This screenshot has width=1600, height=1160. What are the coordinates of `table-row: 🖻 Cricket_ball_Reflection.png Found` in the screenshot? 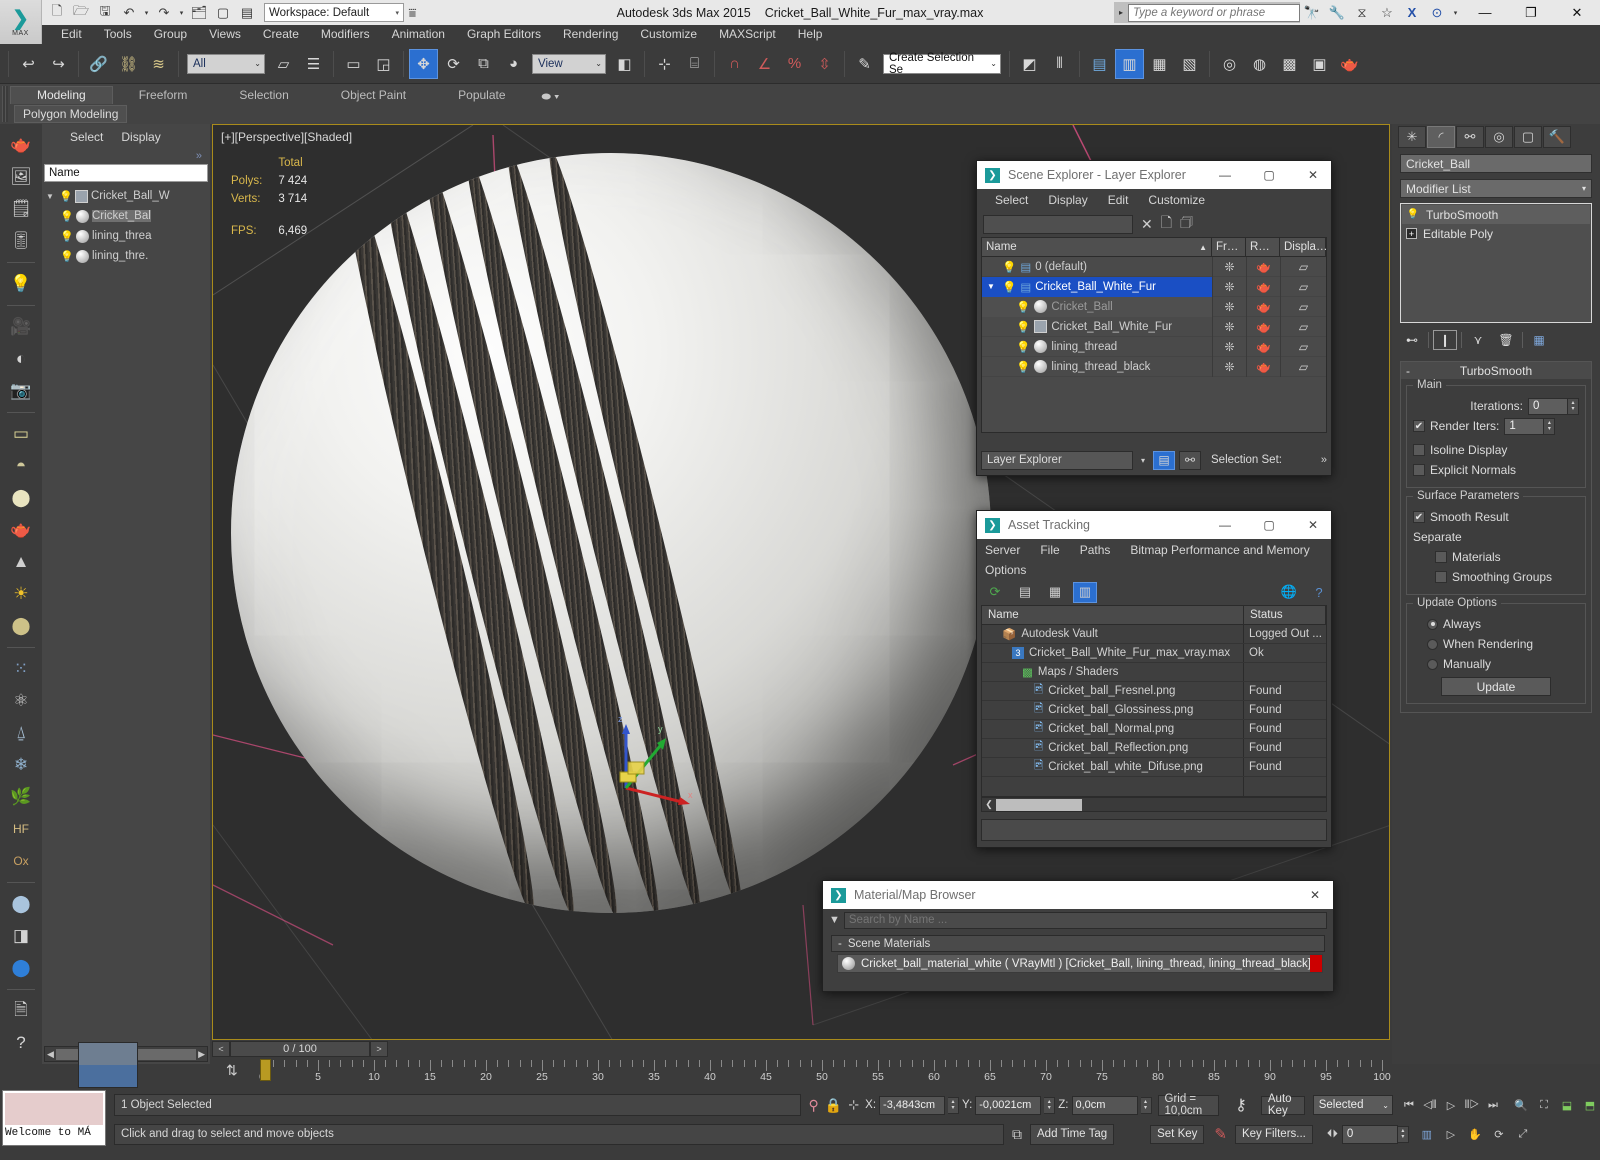 It's located at (1154, 748).